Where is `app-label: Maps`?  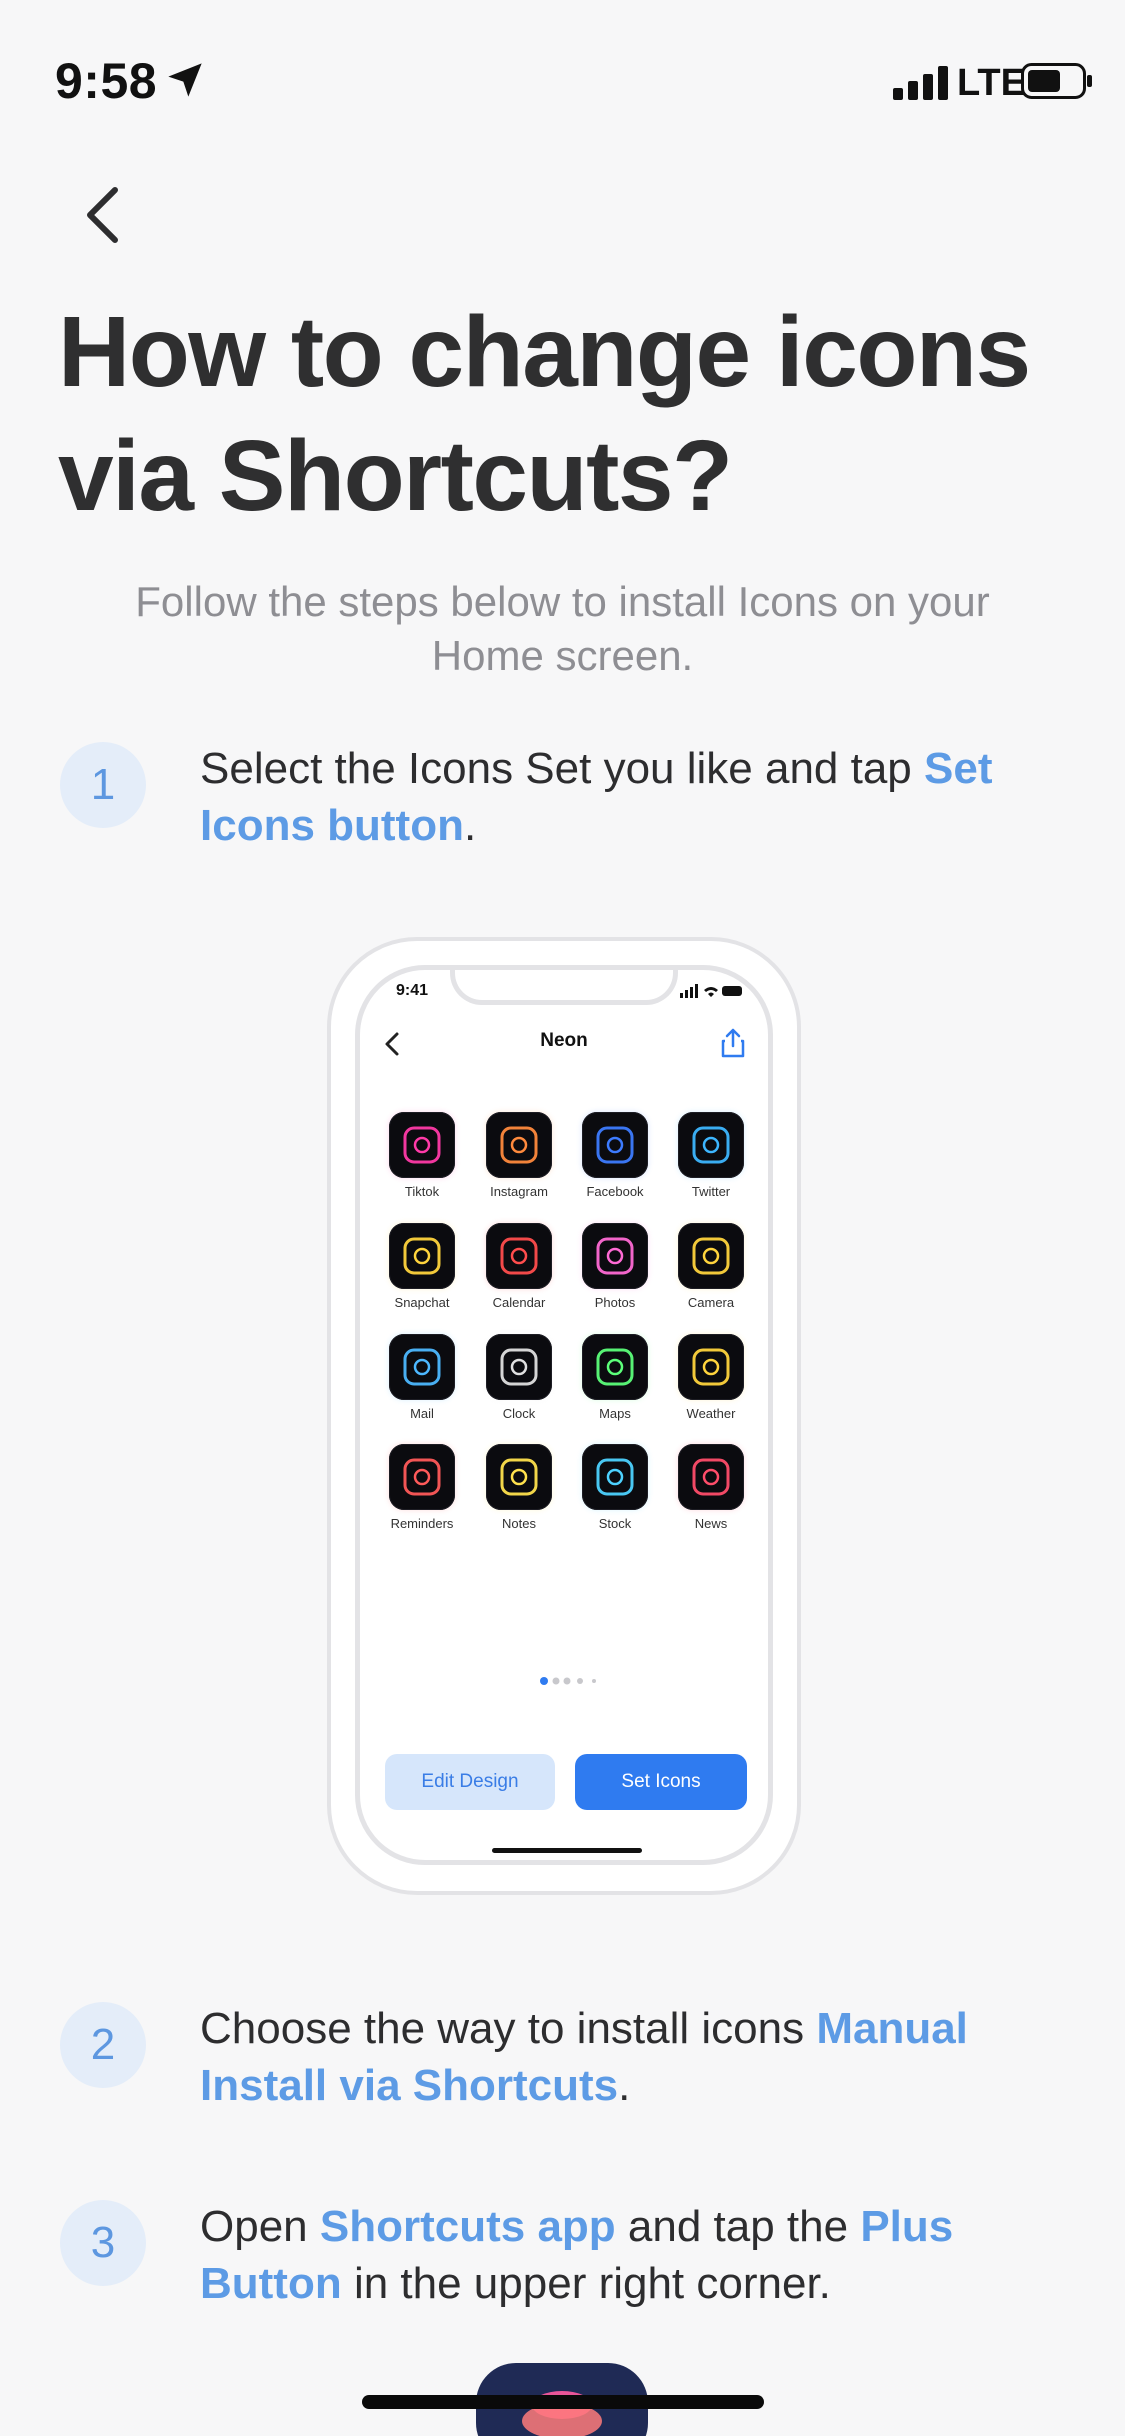 app-label: Maps is located at coordinates (615, 1413).